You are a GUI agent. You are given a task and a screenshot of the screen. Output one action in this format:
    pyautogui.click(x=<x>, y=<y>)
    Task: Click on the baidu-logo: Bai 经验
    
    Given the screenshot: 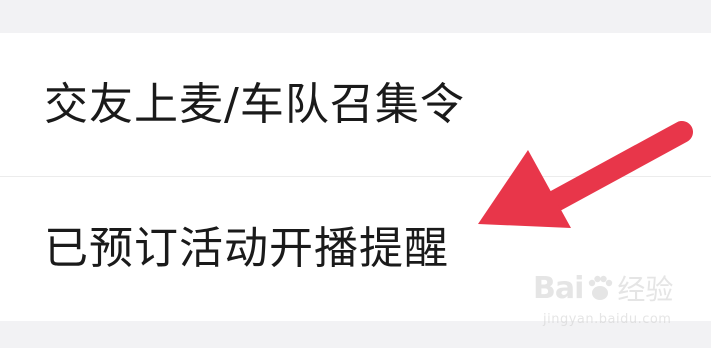 What is the action you would take?
    pyautogui.click(x=603, y=288)
    